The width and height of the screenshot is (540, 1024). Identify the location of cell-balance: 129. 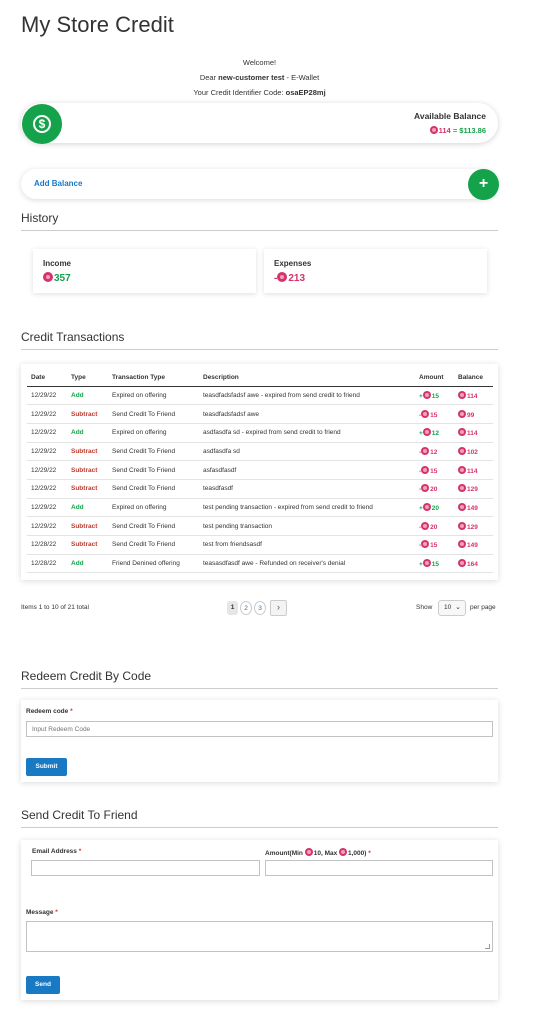
(473, 526).